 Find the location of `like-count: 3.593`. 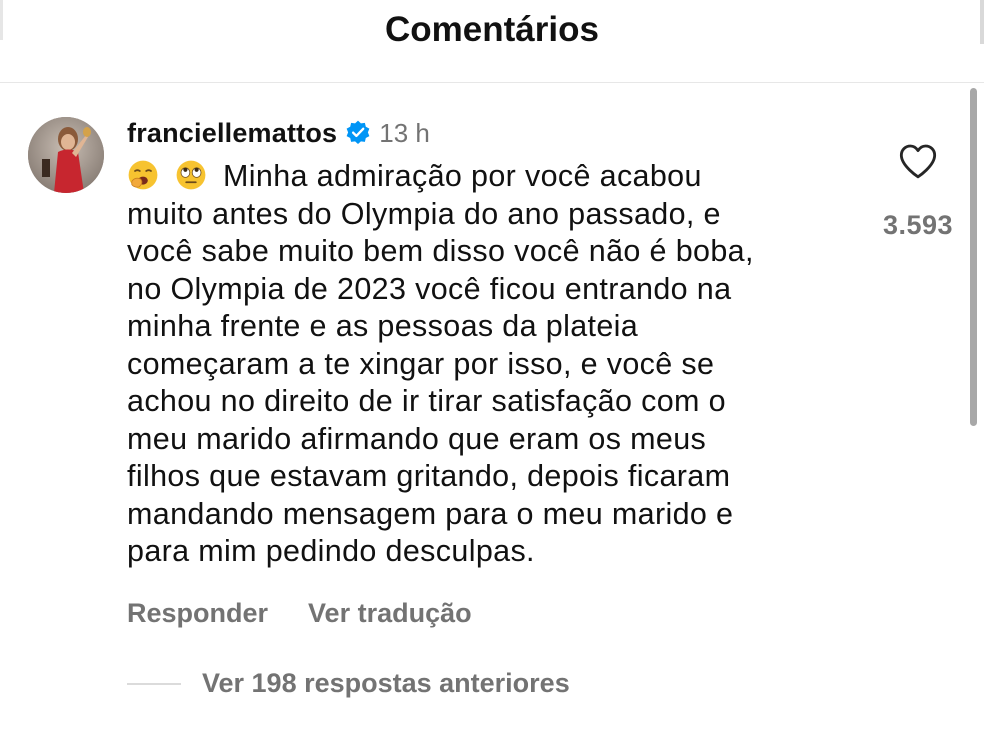

like-count: 3.593 is located at coordinates (918, 225).